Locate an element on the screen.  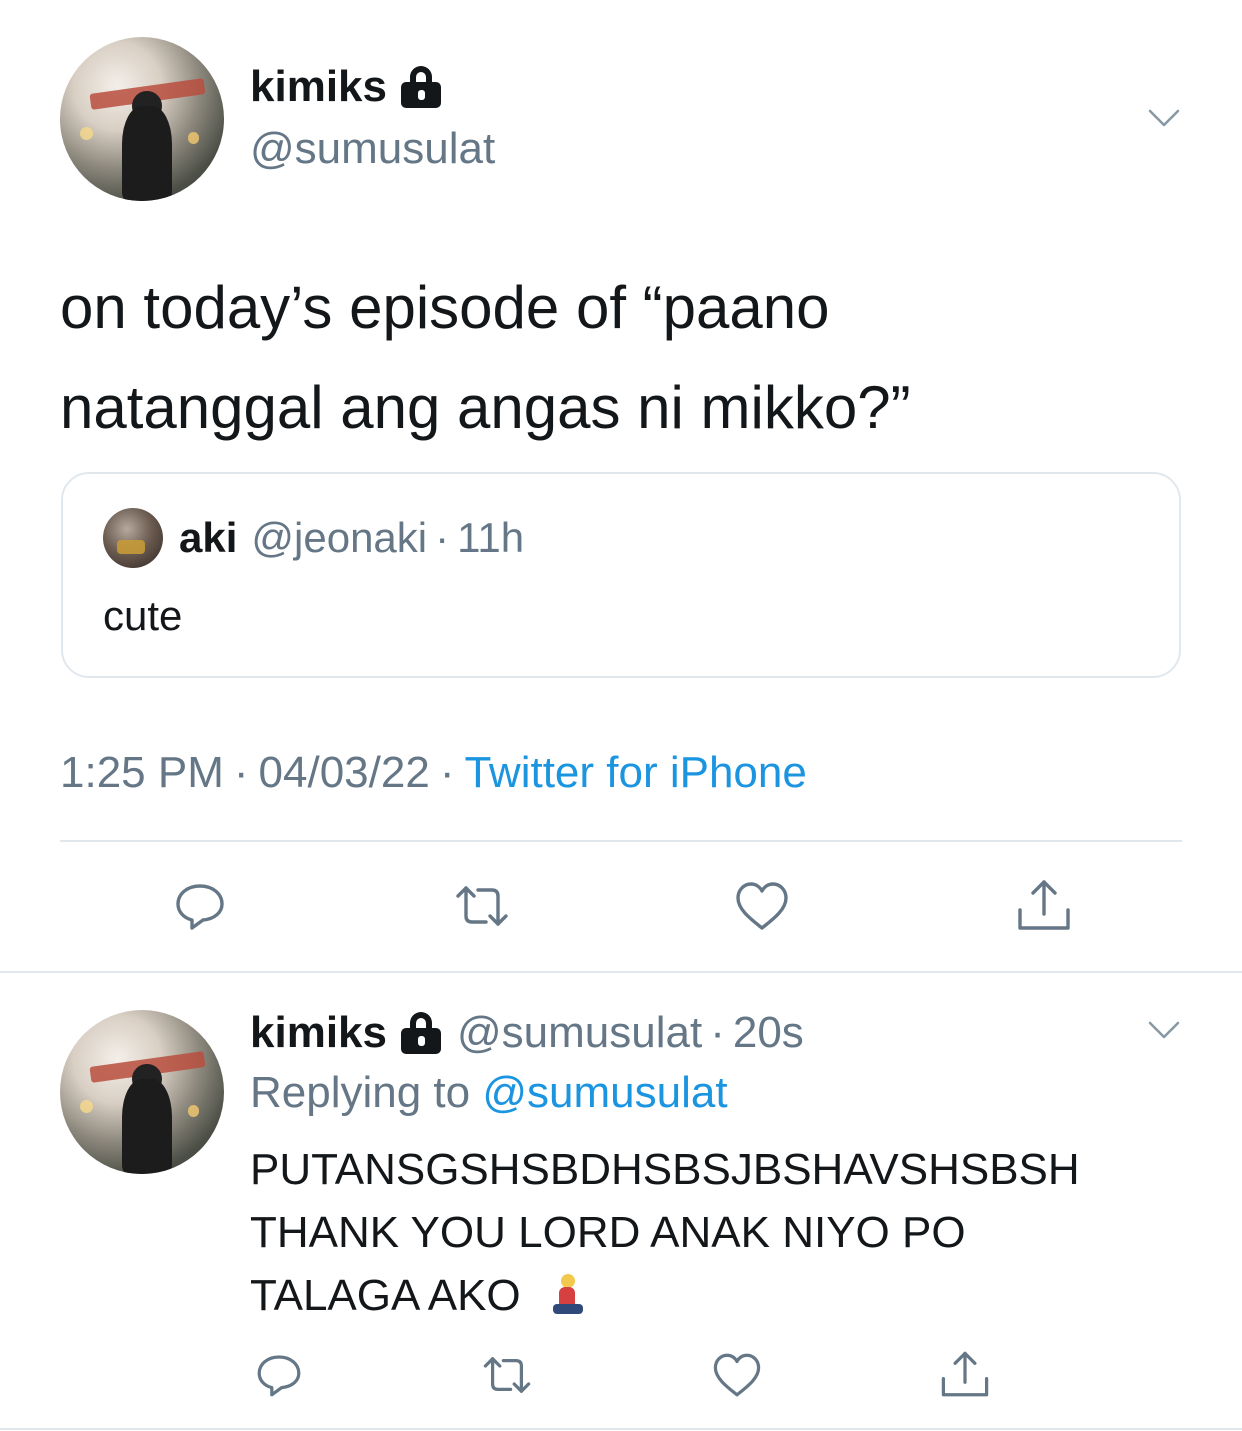
tweet-author: kimiks is located at coordinates (345, 87).